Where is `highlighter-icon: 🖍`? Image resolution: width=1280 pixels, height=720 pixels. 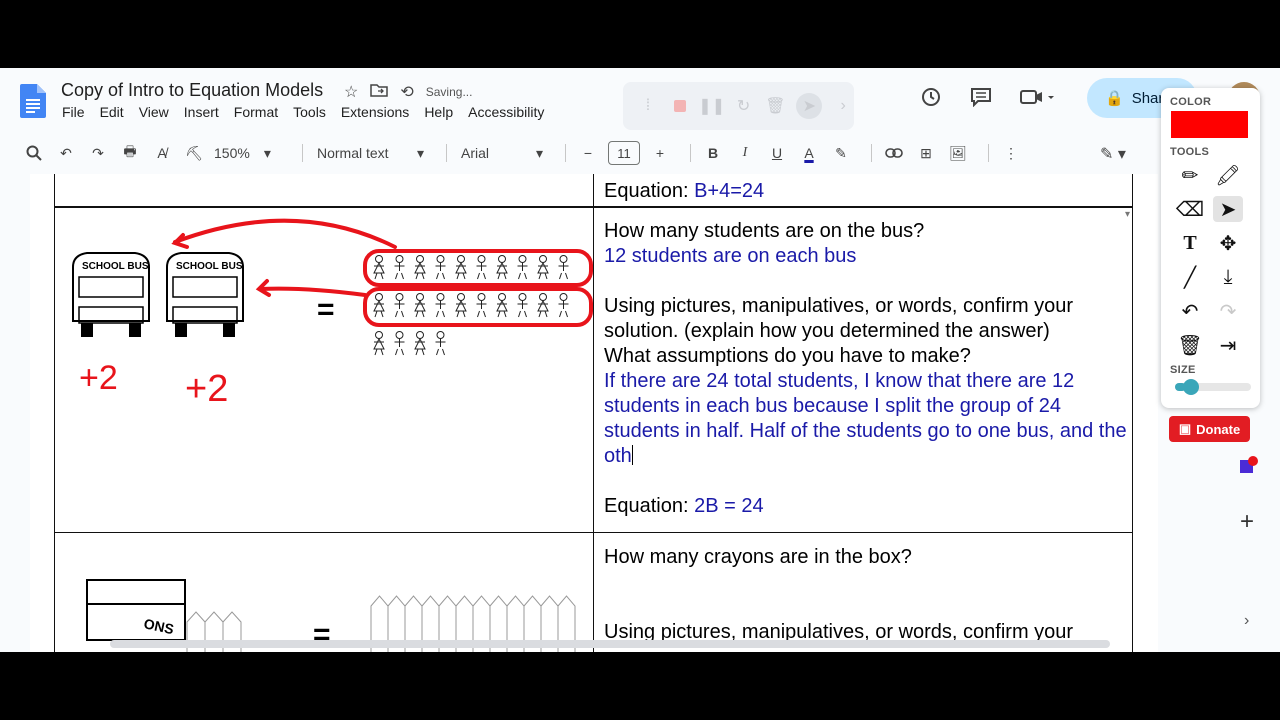
highlighter-icon: 🖍 is located at coordinates (1228, 175).